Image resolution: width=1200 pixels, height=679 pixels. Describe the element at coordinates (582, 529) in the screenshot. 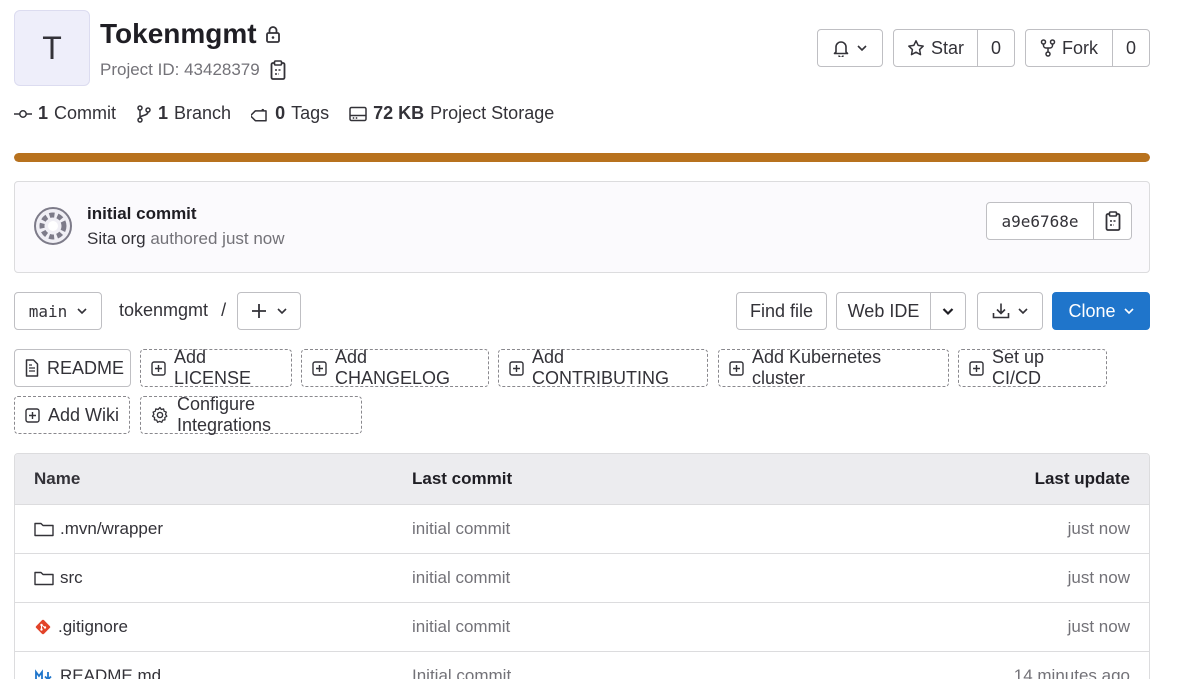

I see `table-row: .mvn/wrapper initial commit just now` at that location.